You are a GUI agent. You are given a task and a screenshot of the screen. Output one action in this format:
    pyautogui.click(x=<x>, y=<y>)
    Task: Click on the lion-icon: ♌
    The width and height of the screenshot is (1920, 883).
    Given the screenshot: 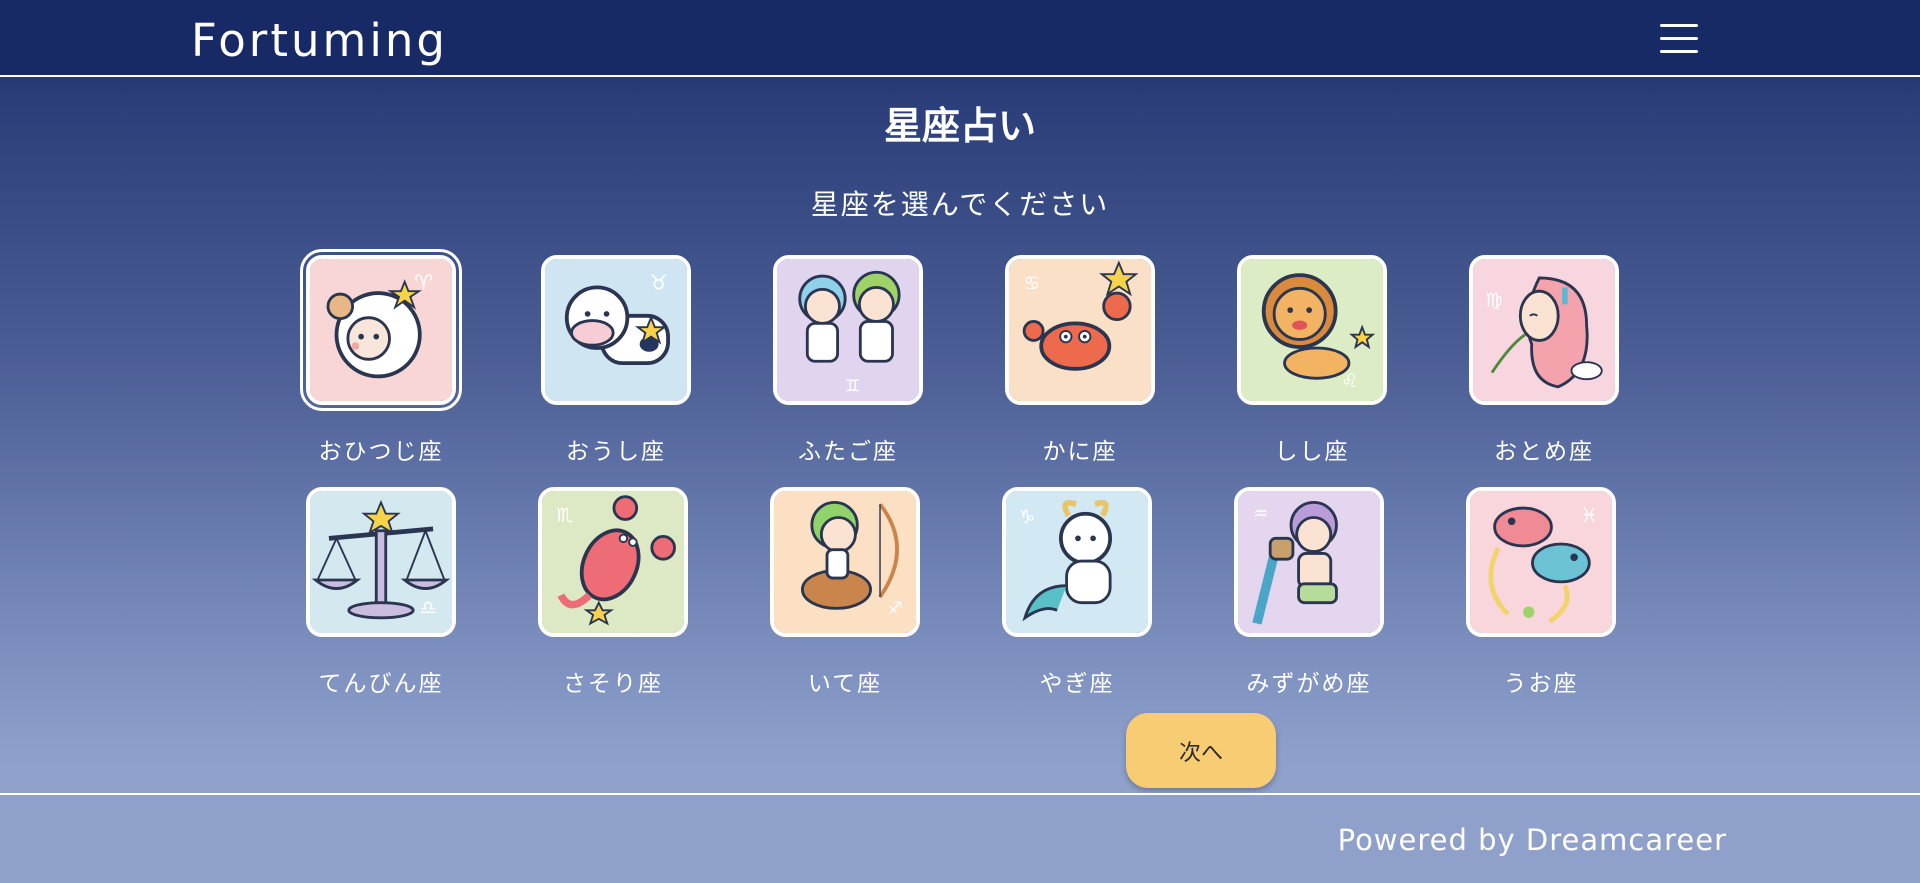 What is the action you would take?
    pyautogui.click(x=1312, y=330)
    